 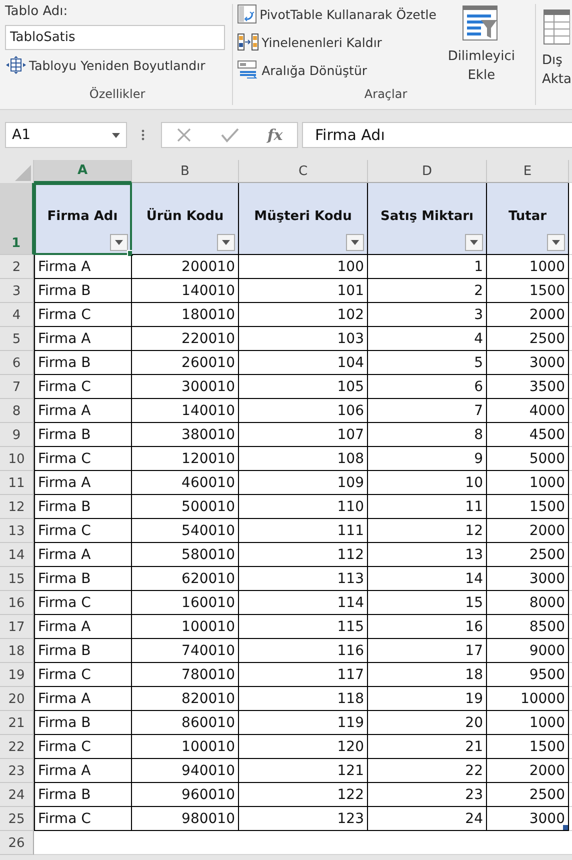 I want to click on table-cell: 220010, so click(x=185, y=339).